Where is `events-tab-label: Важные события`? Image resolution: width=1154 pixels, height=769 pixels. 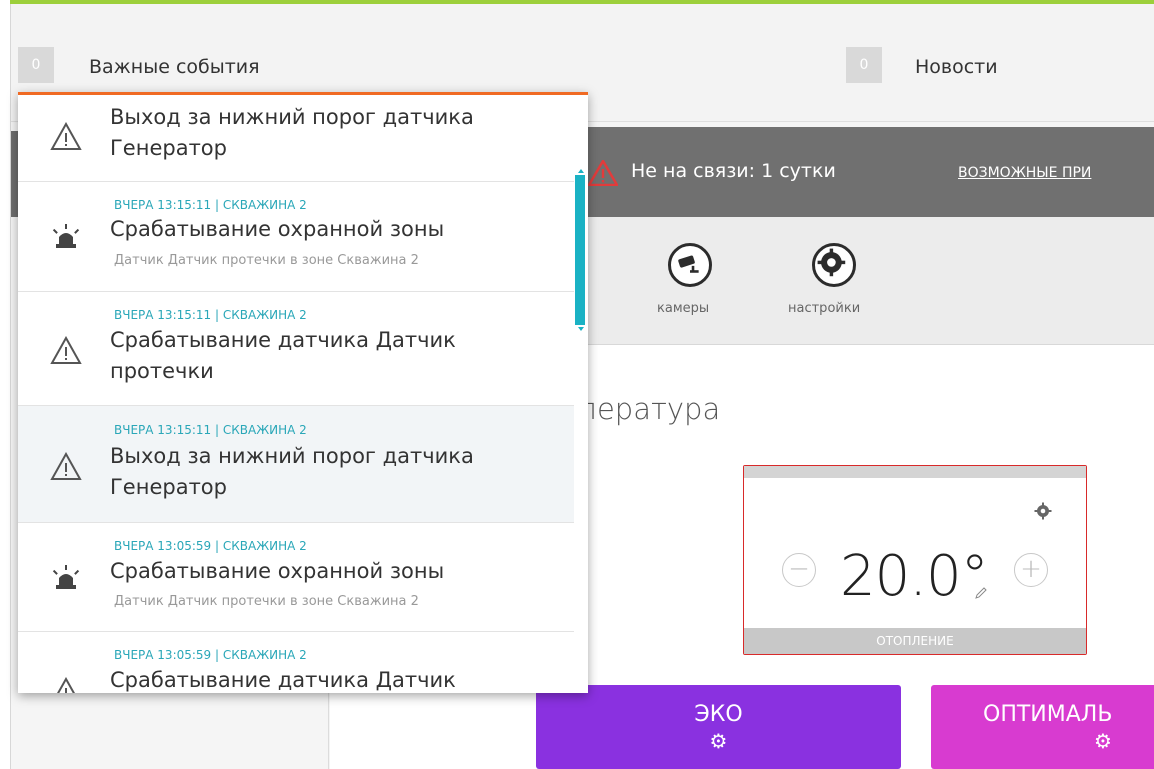
events-tab-label: Важные события is located at coordinates (174, 67).